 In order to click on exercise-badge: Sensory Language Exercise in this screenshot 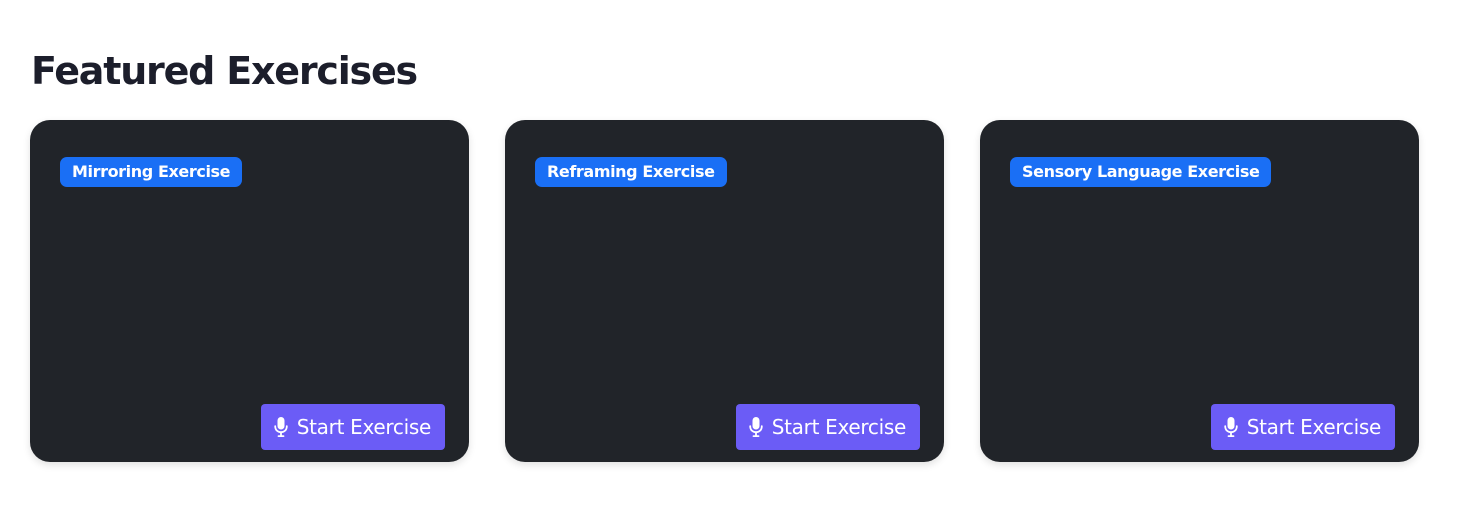, I will do `click(1141, 172)`.